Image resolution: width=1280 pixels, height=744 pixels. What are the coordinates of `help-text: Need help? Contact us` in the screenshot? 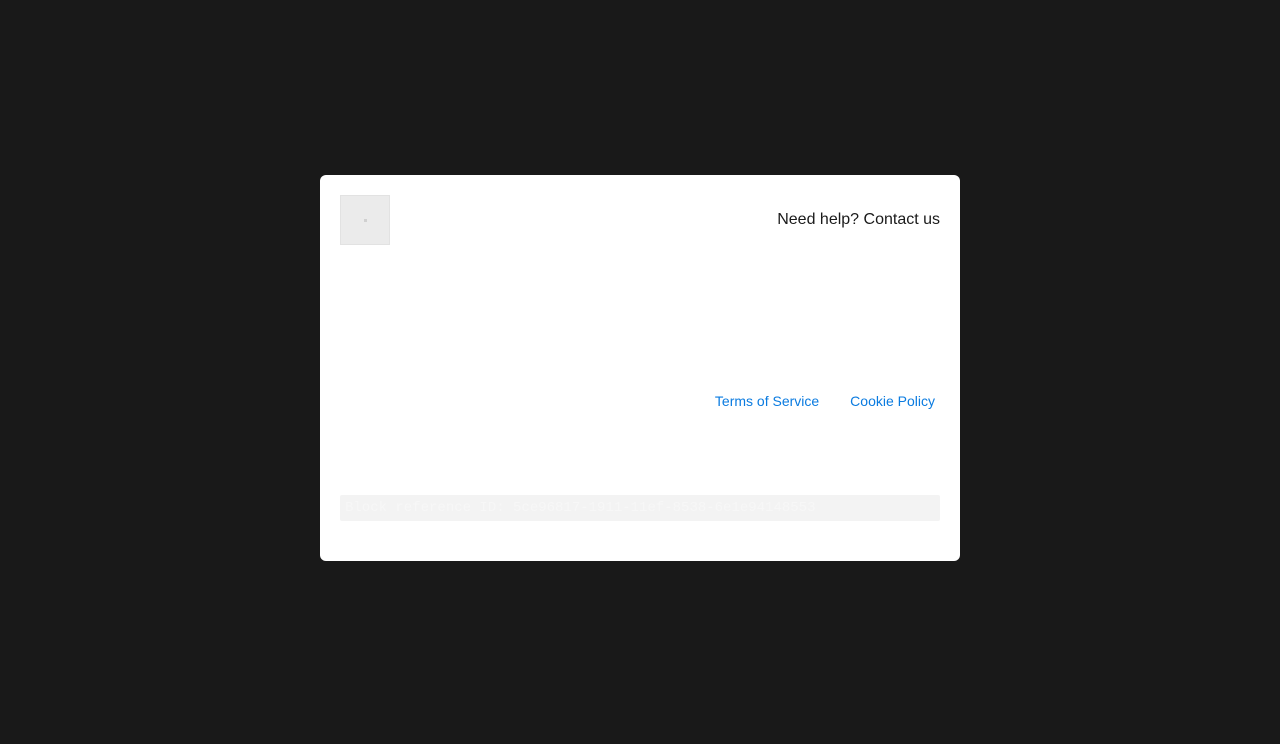 It's located at (858, 220).